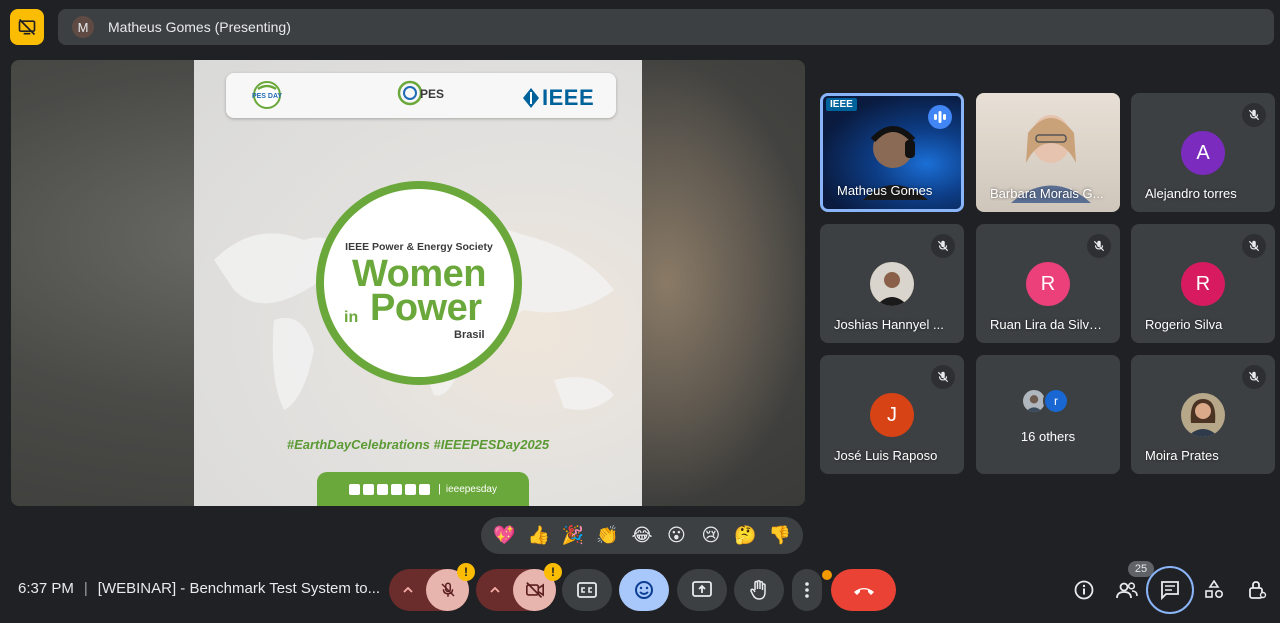  I want to click on host-controls-button, so click(1257, 590).